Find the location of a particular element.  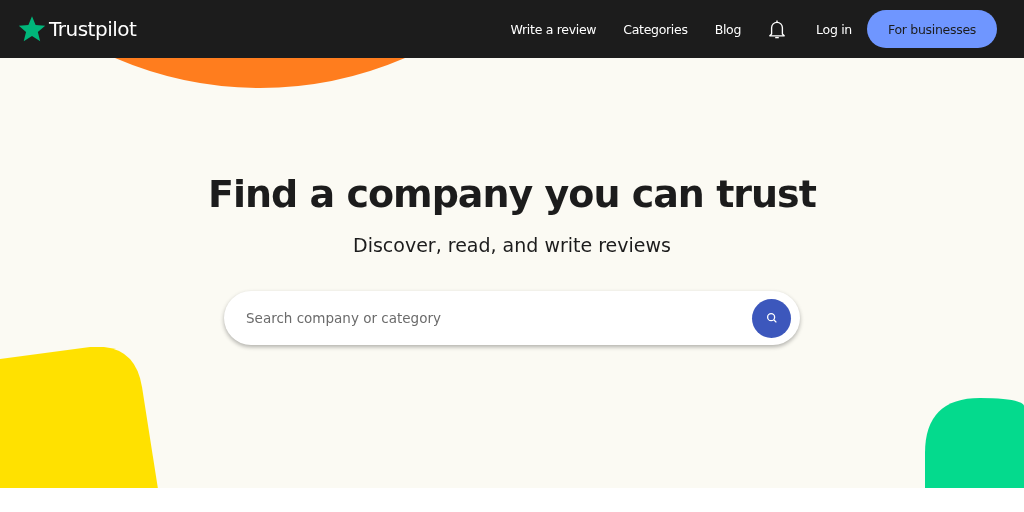

search-button is located at coordinates (771, 318).